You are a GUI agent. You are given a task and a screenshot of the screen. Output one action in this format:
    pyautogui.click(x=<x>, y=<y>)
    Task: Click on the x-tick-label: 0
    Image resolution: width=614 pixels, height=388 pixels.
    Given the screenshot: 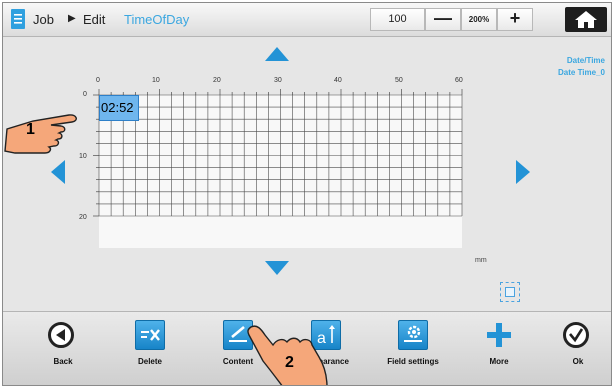 What is the action you would take?
    pyautogui.click(x=98, y=80)
    